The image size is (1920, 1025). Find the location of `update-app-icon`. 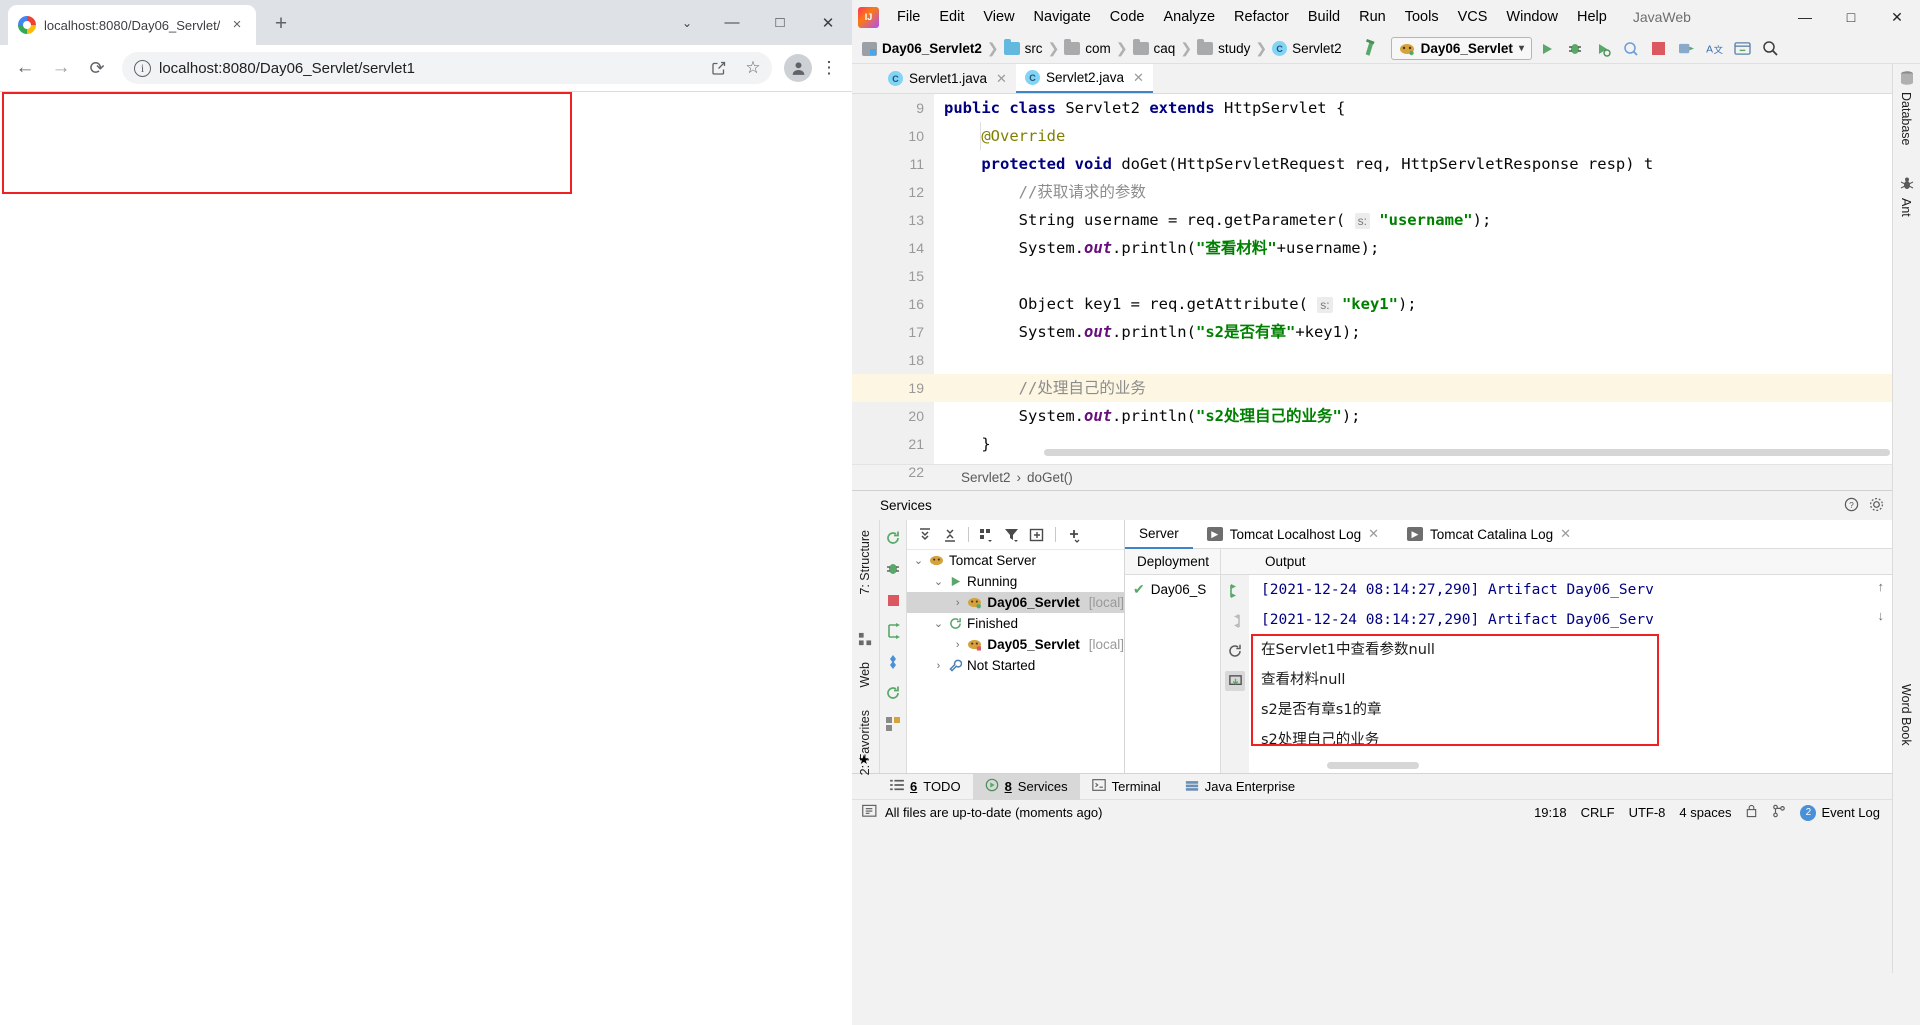

update-app-icon is located at coordinates (893, 631).